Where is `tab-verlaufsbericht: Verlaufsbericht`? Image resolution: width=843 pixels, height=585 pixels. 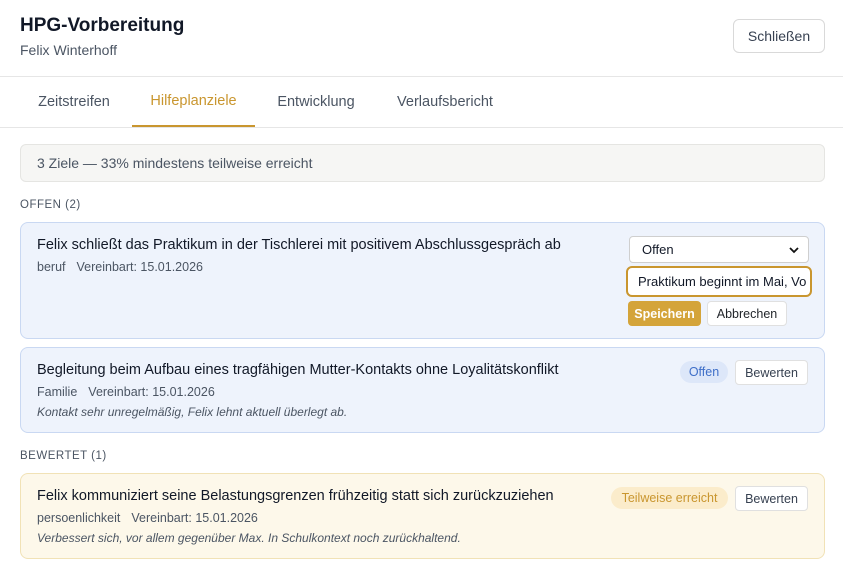 tab-verlaufsbericht: Verlaufsbericht is located at coordinates (445, 102).